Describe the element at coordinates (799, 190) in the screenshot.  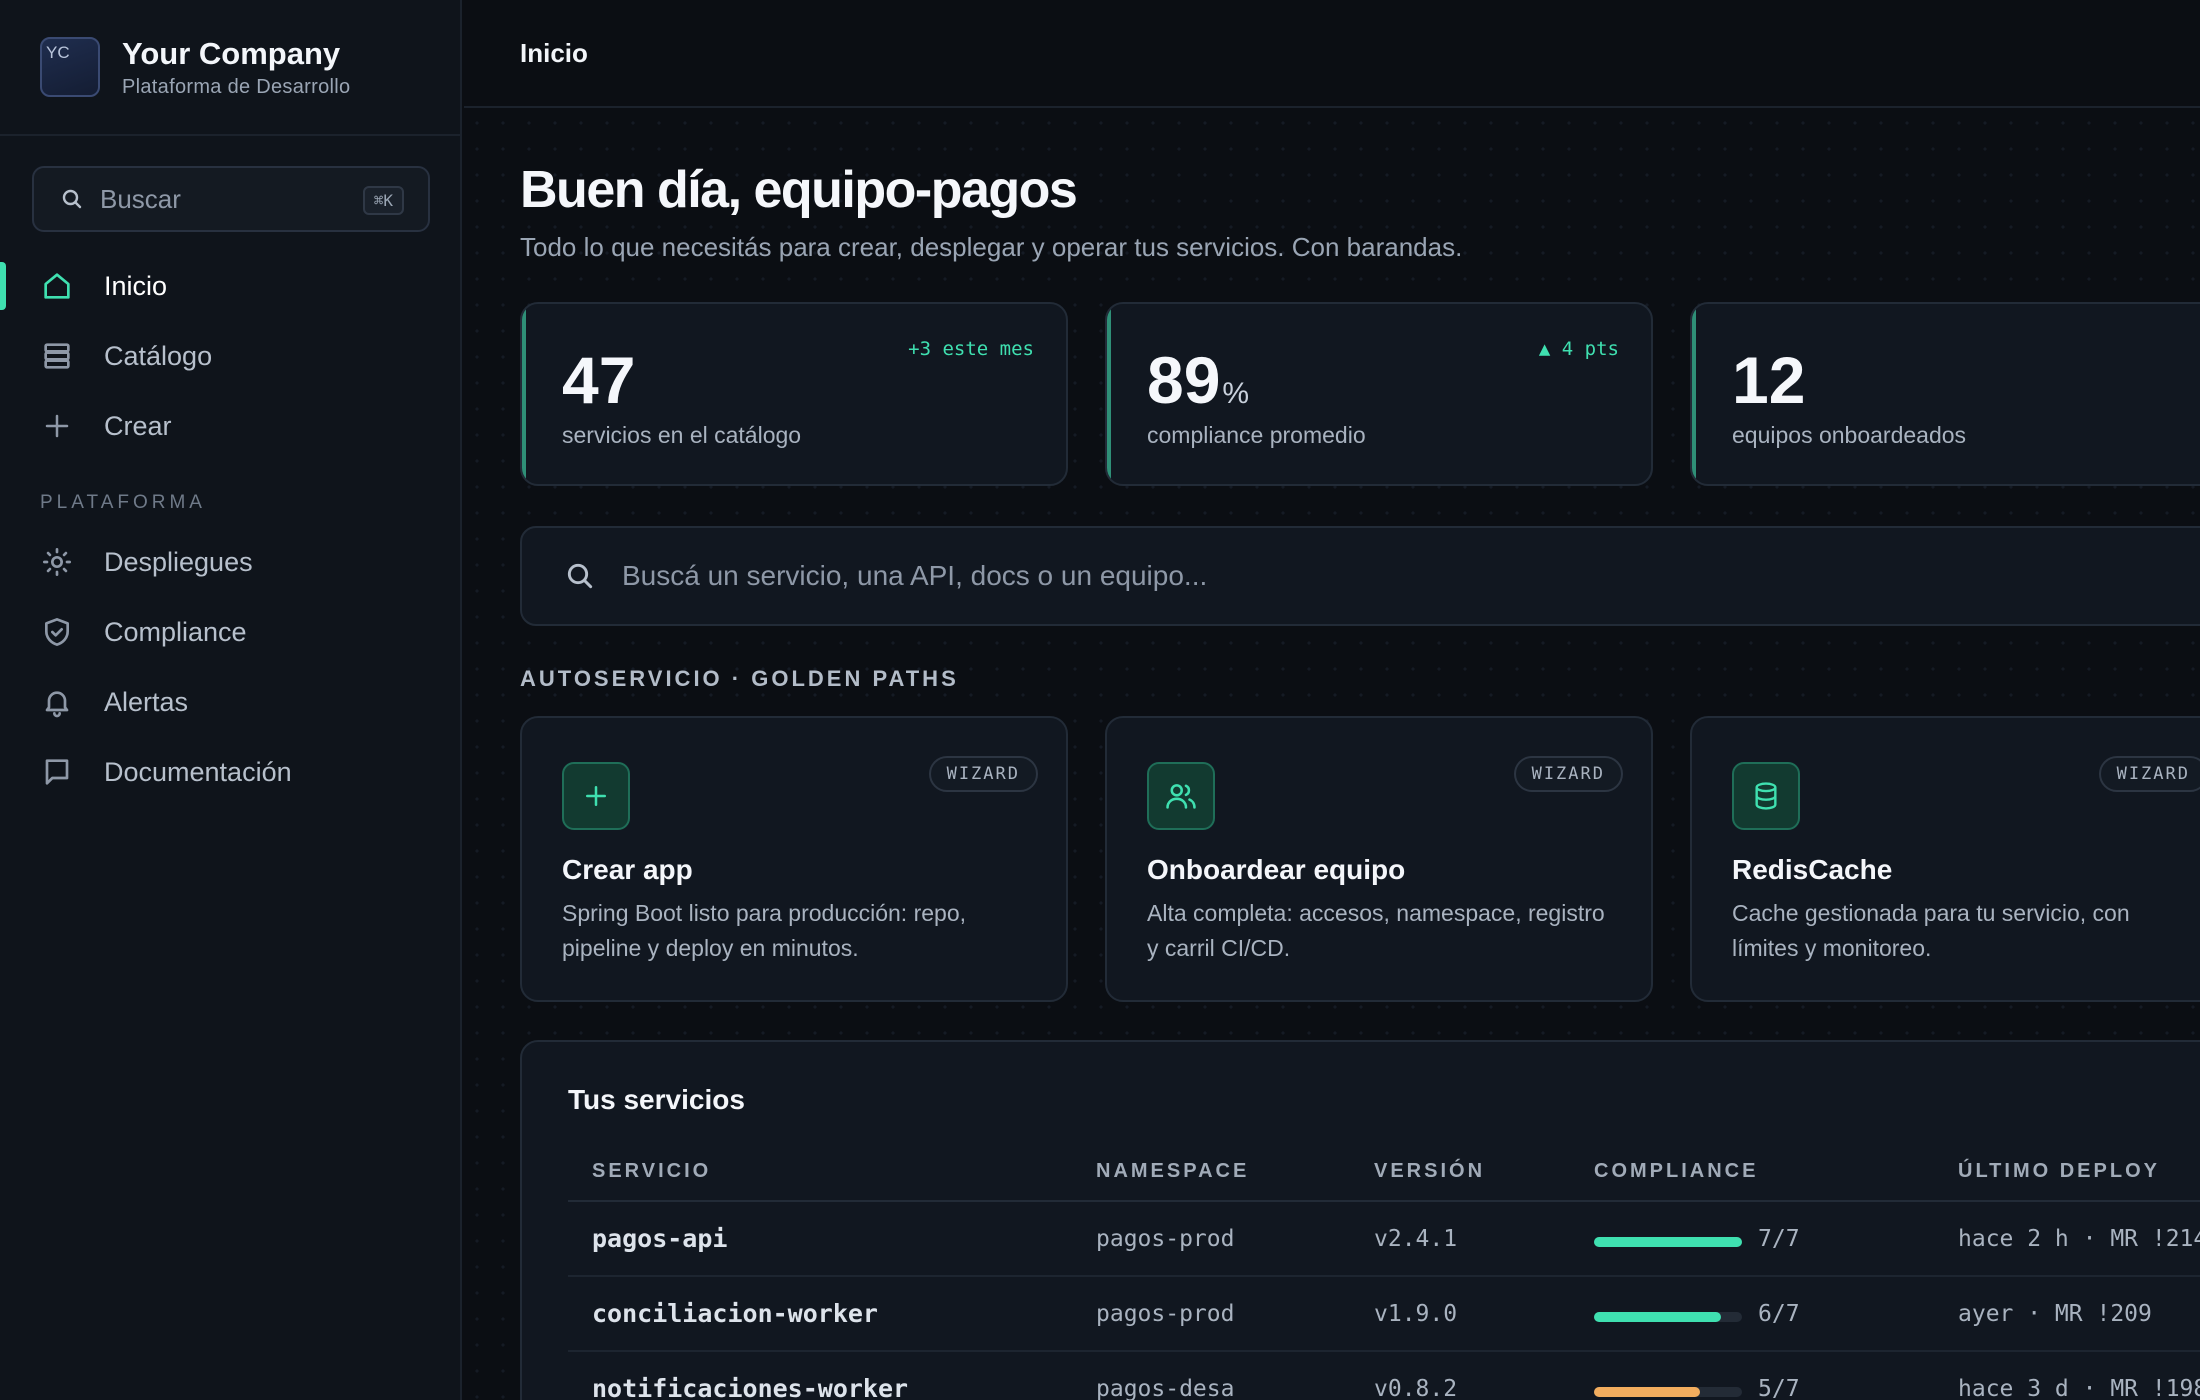
I see `page-title: Buen día, equipo-pagos` at that location.